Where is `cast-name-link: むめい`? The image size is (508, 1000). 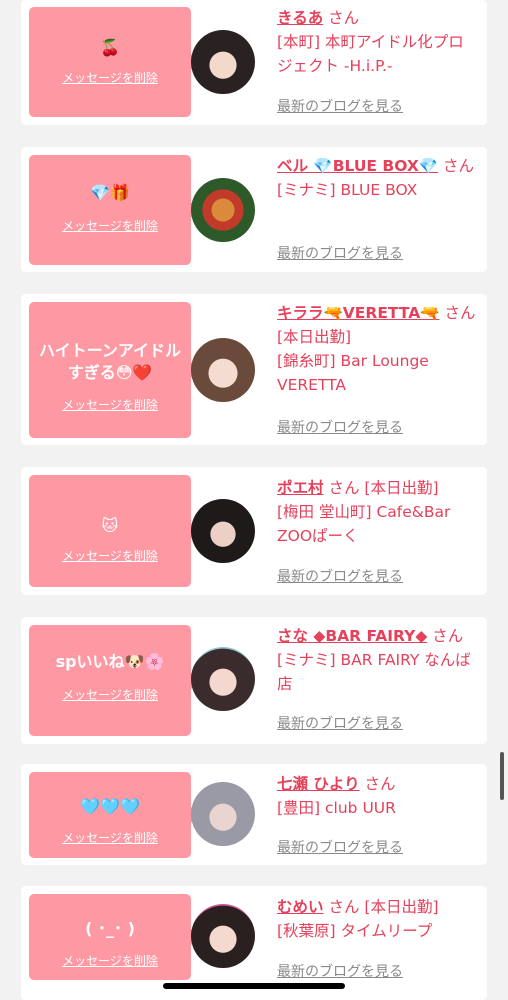 cast-name-link: むめい is located at coordinates (300, 907).